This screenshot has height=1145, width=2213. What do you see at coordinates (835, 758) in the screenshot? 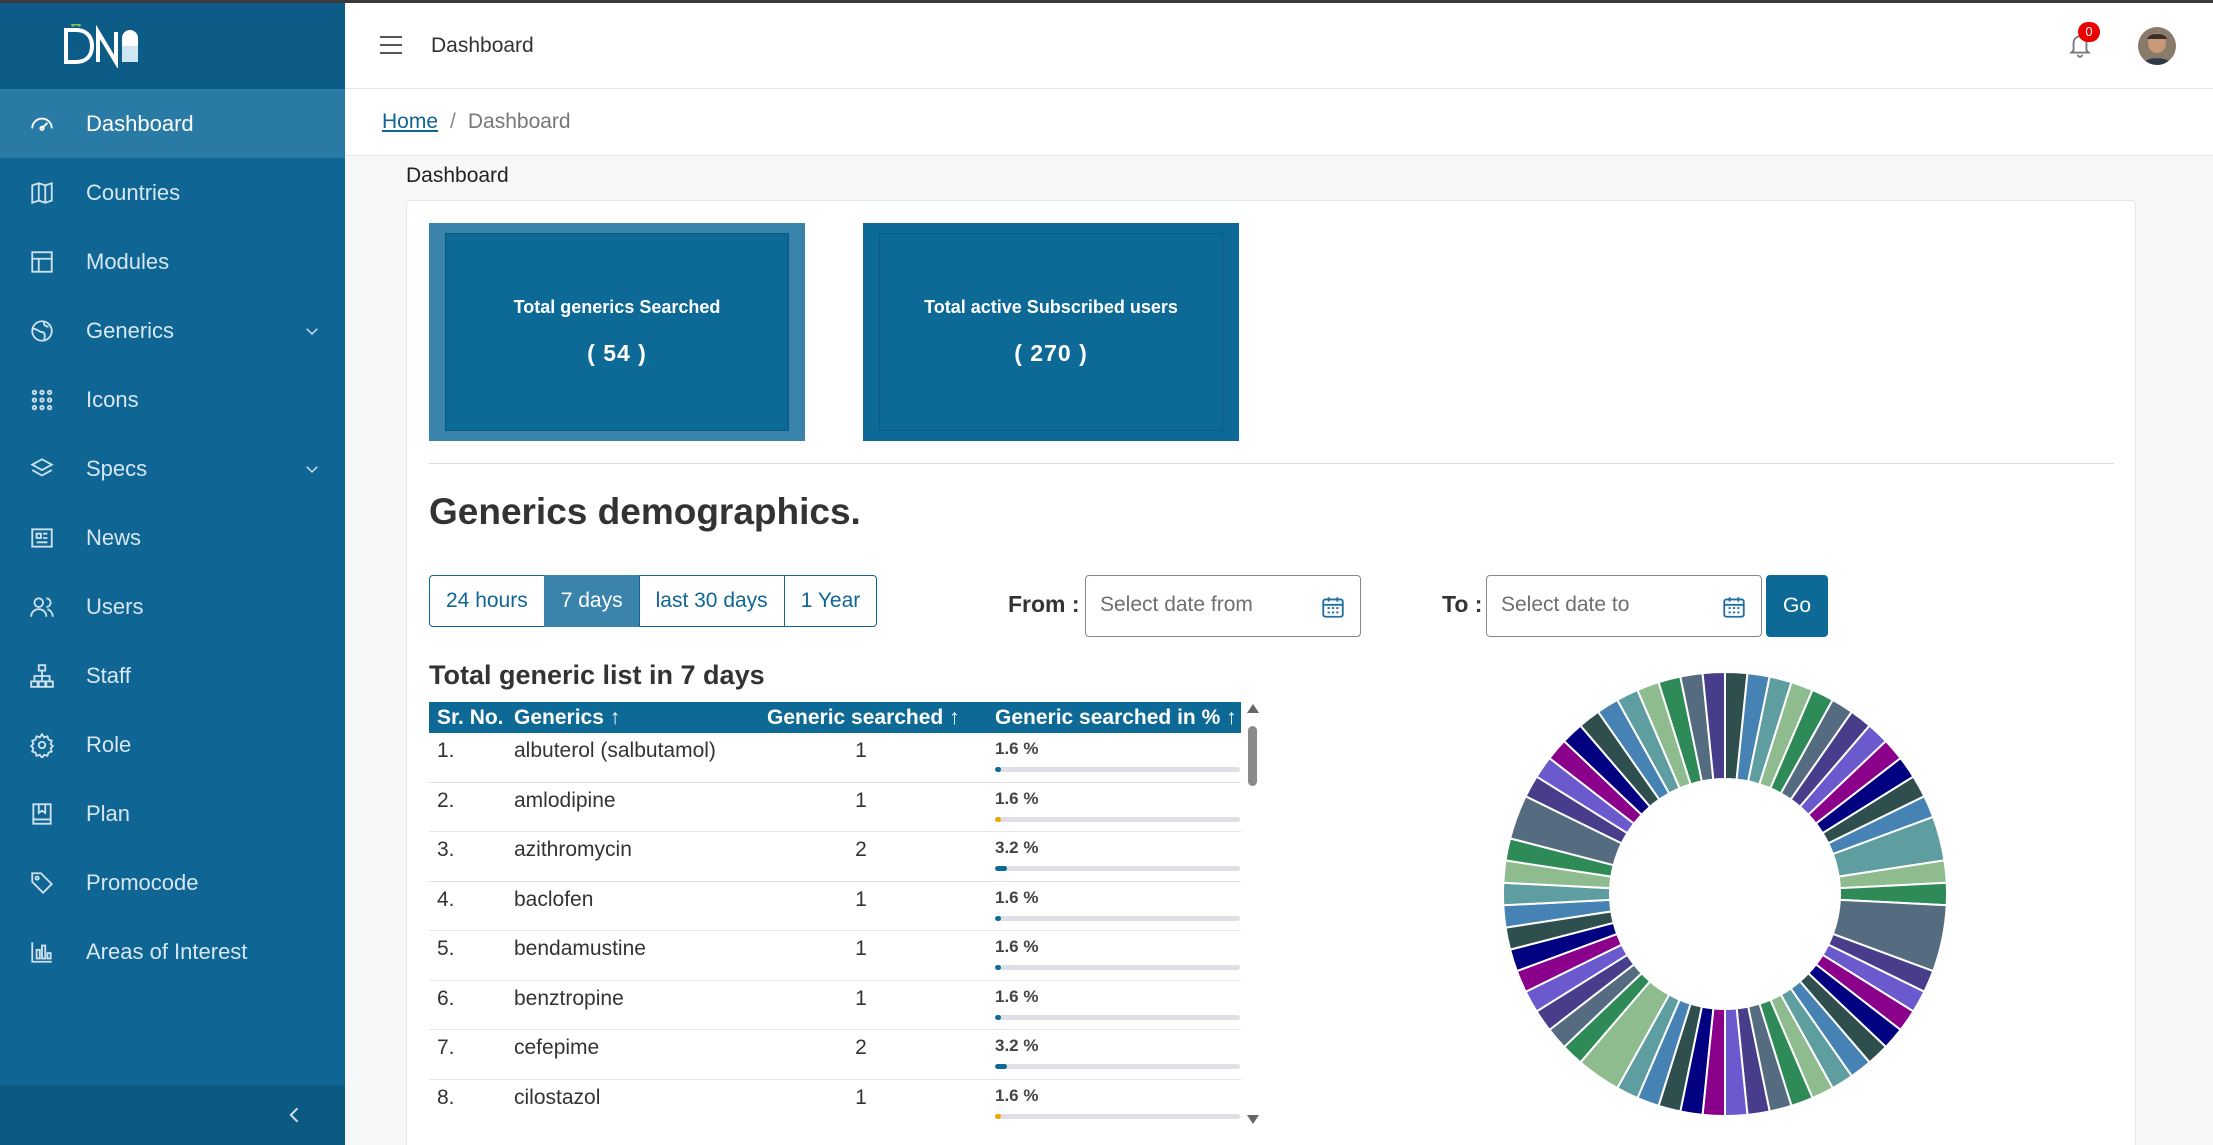
I see `table-row: 1. albuterol (salbutamol) 1 1.6 %` at bounding box center [835, 758].